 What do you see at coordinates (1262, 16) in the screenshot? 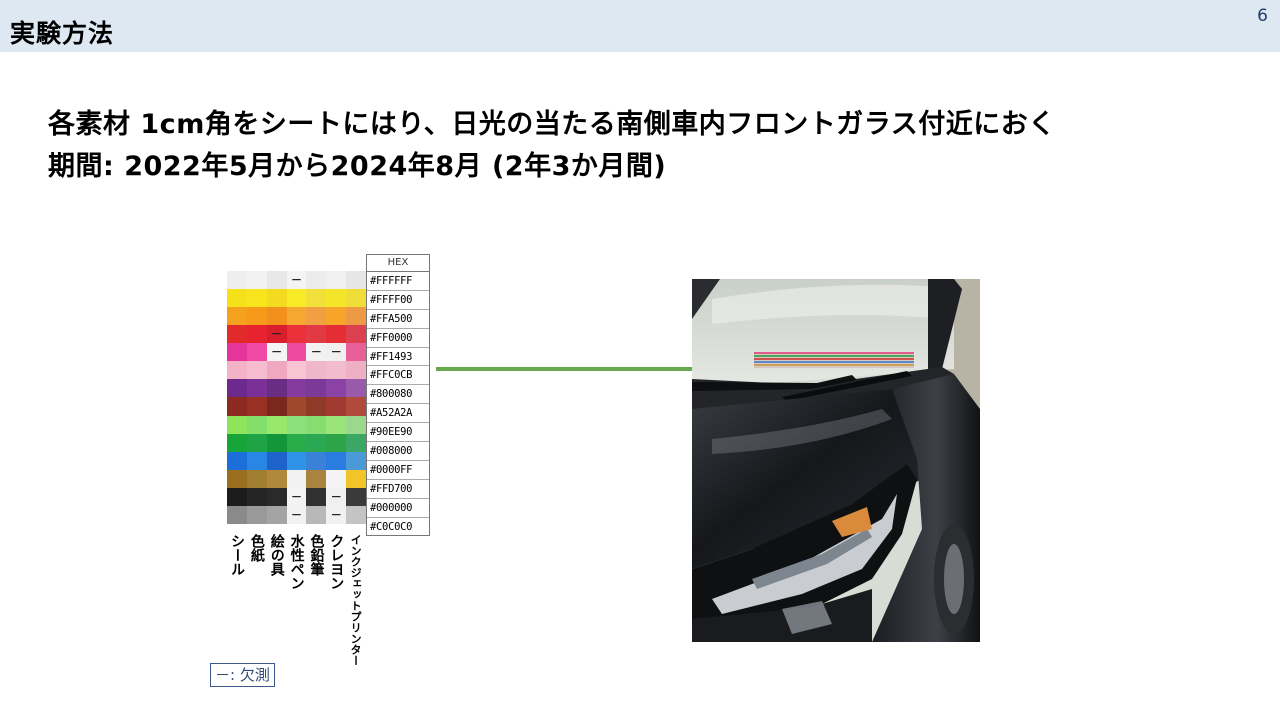
I see `page-number: 6` at bounding box center [1262, 16].